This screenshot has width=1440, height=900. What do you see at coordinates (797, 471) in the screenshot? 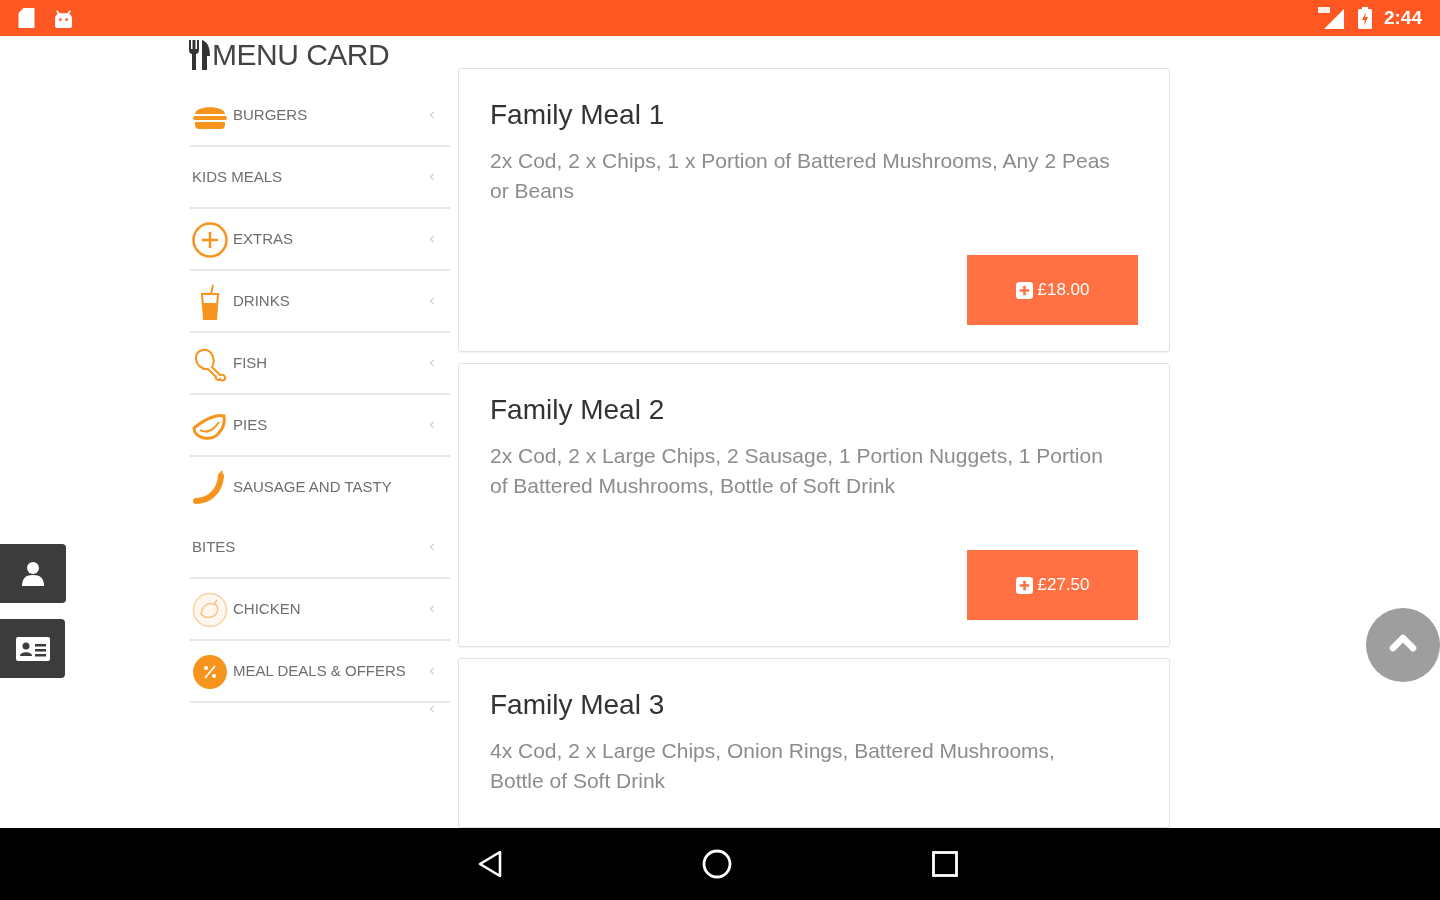
I see `meal-description: 2x Cod, 2 x Large Chips, 2 Sausage, 1 Portion Nuggets, 1 Portion of Battered Mushrooms, Bottle of Soft Drink` at bounding box center [797, 471].